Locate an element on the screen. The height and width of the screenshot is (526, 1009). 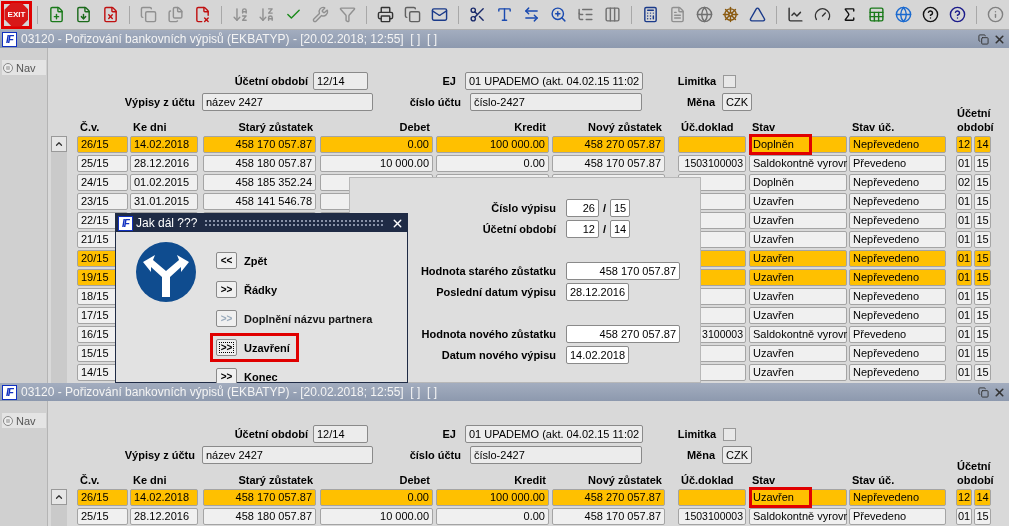
triangle-icon is located at coordinates (758, 14).